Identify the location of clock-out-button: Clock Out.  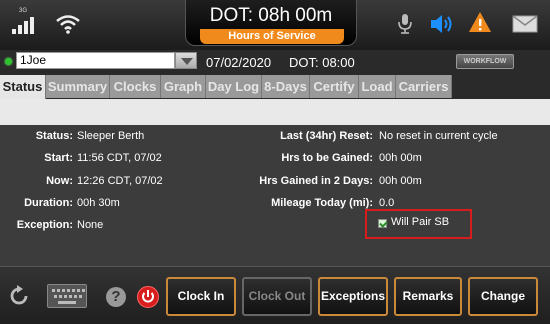
(277, 296).